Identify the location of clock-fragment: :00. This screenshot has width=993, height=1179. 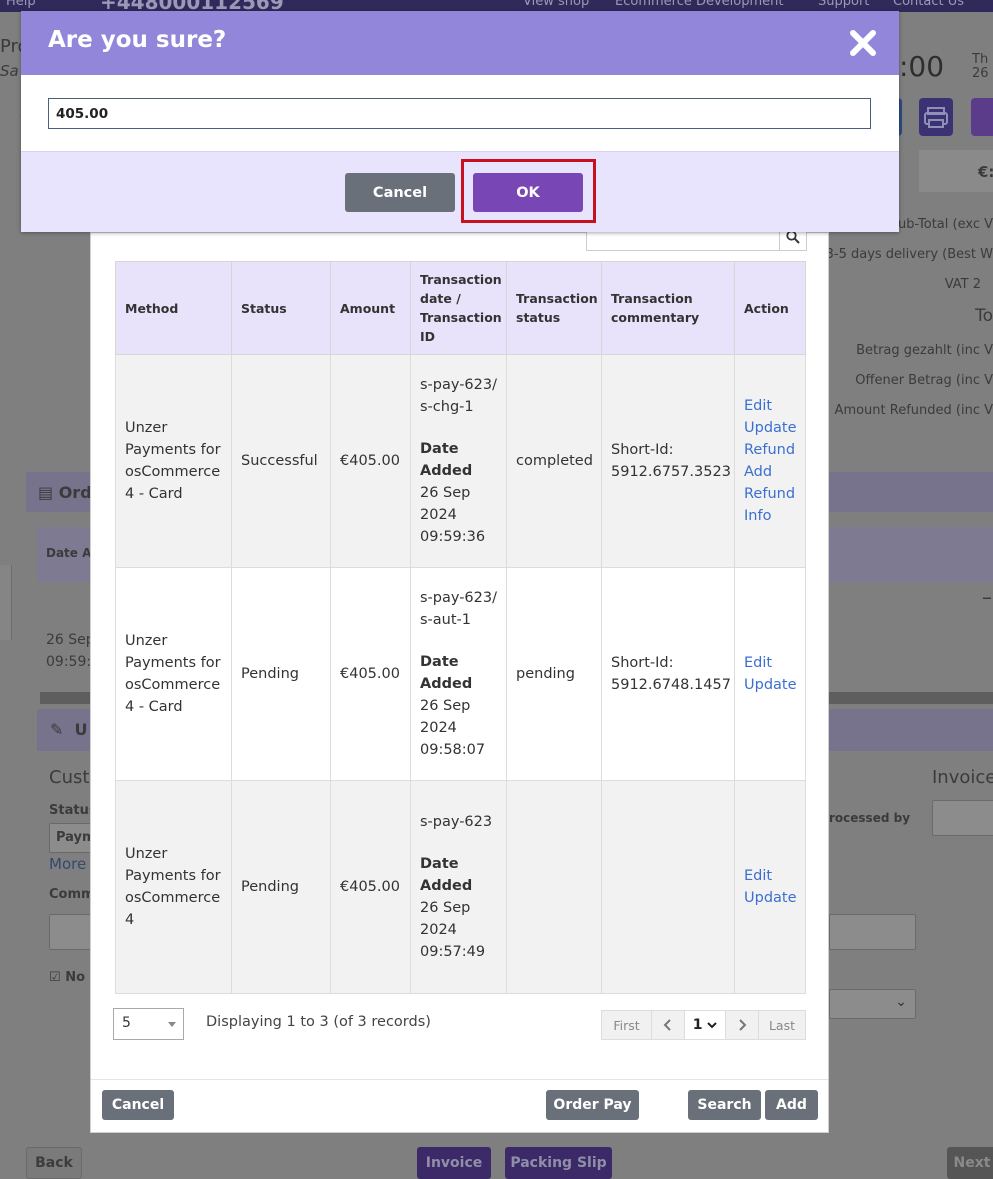
(922, 66).